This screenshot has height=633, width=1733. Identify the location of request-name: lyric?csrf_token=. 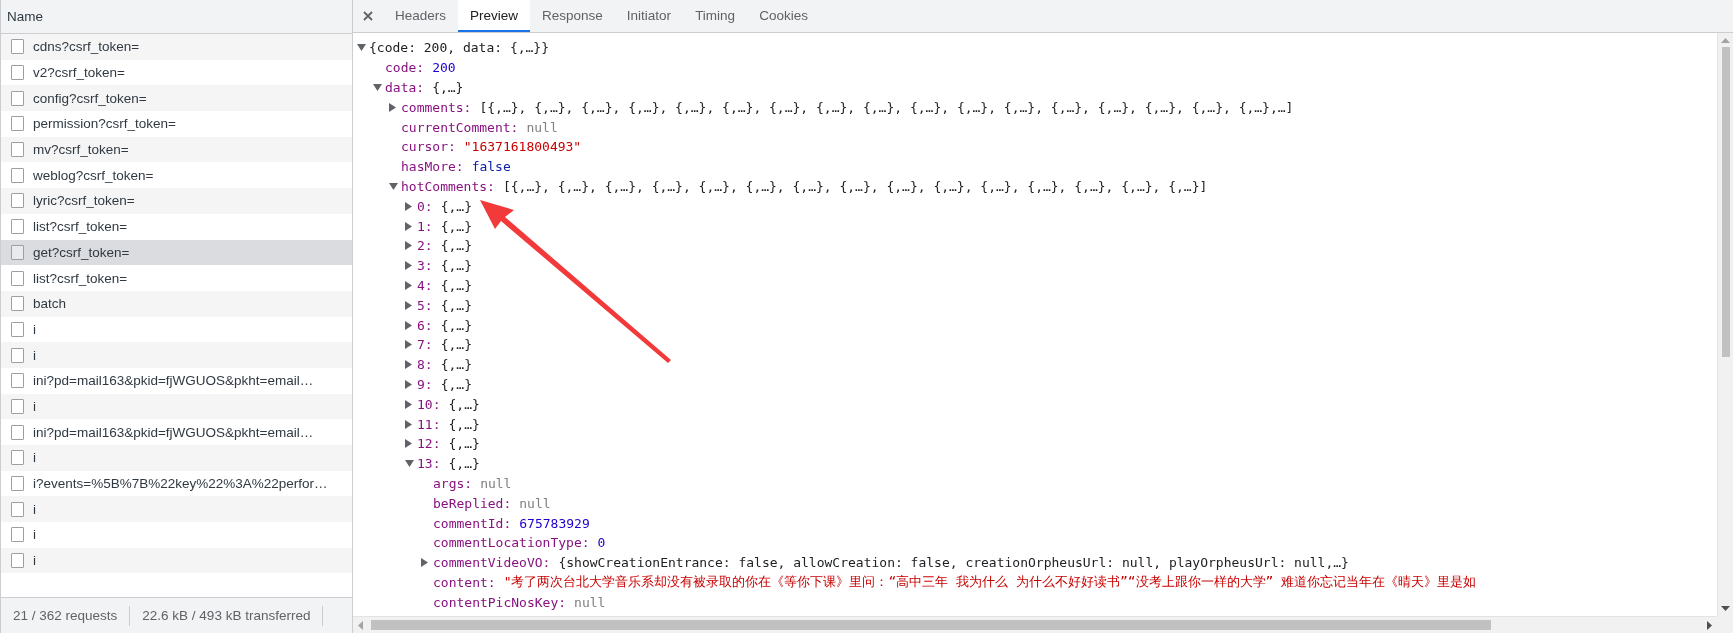
(84, 201).